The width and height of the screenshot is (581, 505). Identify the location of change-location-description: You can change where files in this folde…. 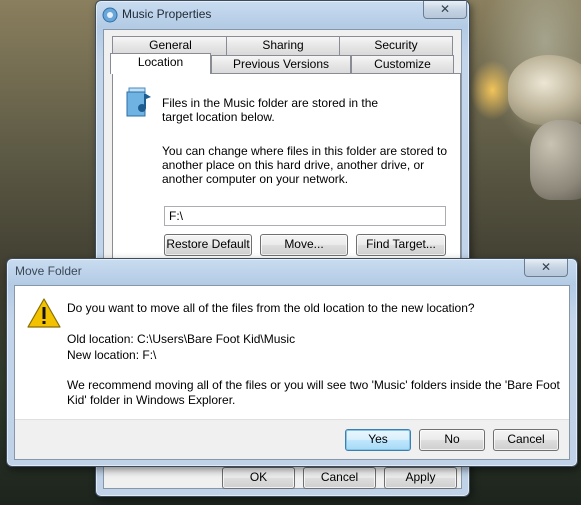
(305, 165).